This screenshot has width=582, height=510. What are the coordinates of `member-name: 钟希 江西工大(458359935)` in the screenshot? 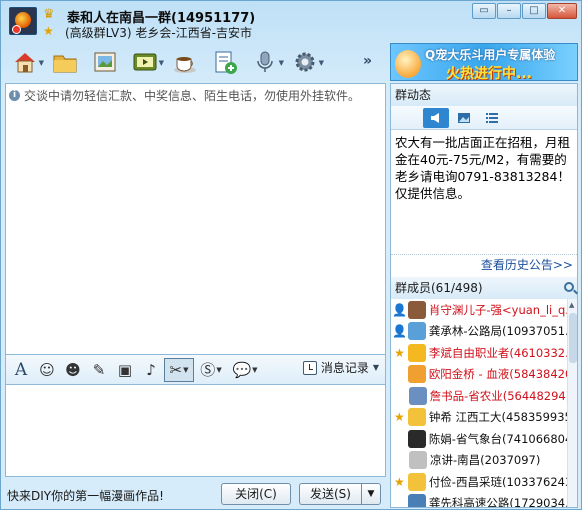 It's located at (497, 417).